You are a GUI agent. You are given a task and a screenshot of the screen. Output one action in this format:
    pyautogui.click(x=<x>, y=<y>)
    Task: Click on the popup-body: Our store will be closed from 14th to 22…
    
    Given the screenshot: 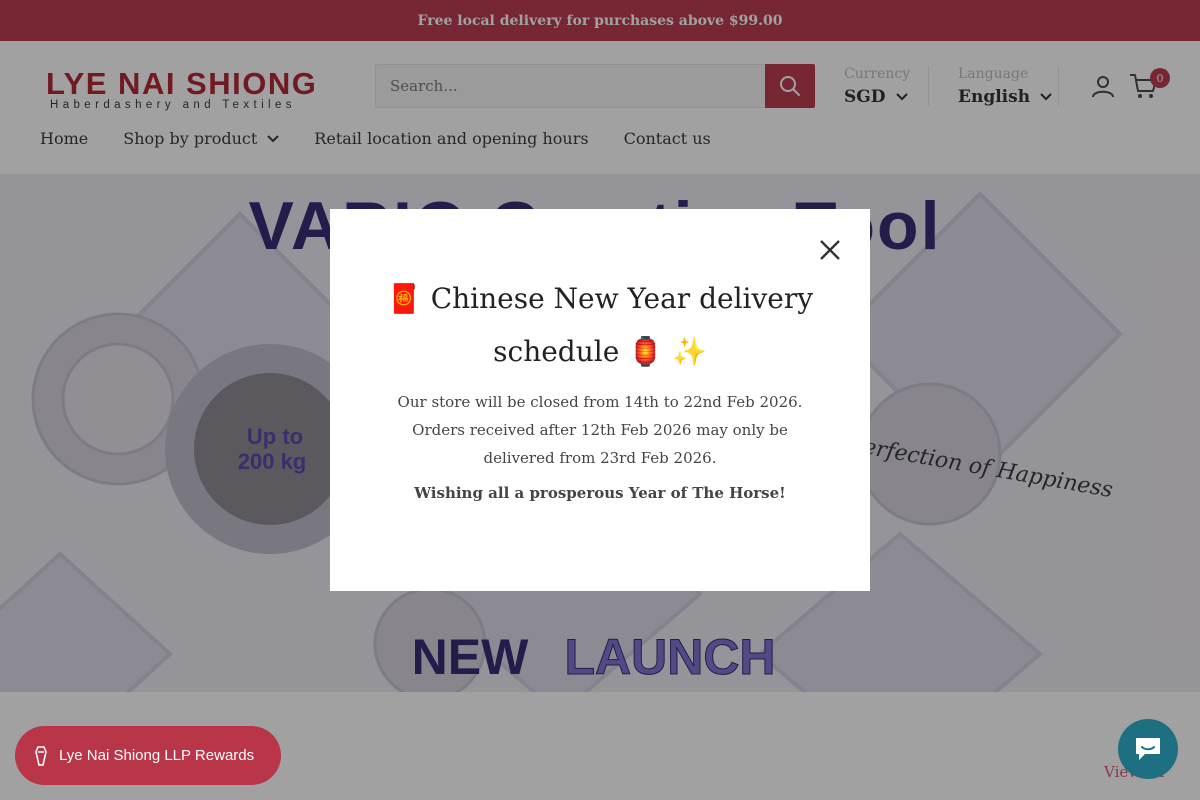 What is the action you would take?
    pyautogui.click(x=600, y=430)
    